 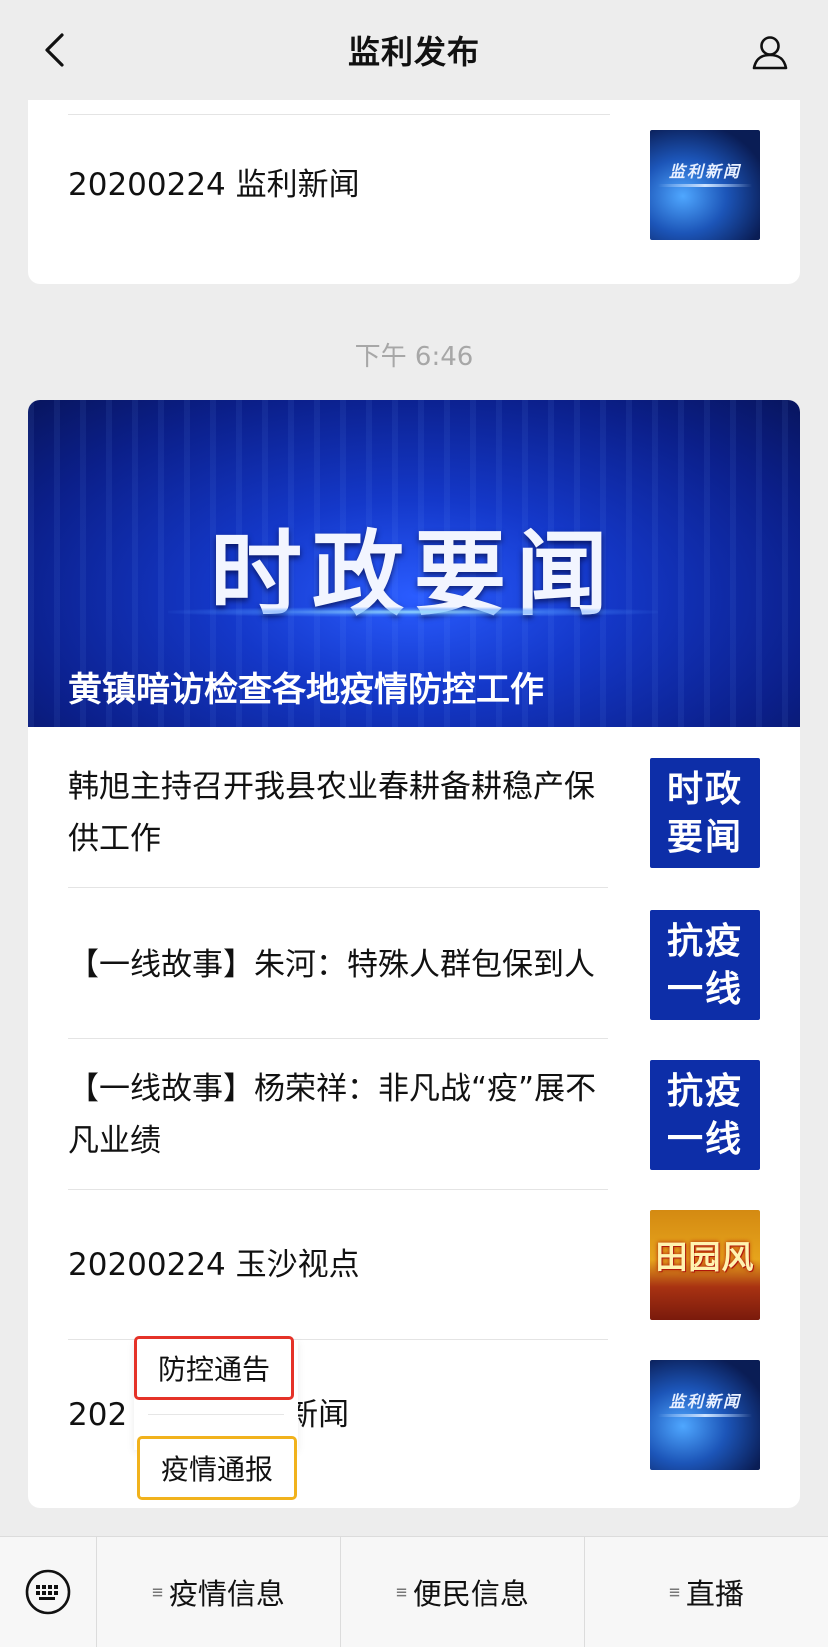 I want to click on article-card-previous: 20200224 监利新闻 监利新闻, so click(x=414, y=192).